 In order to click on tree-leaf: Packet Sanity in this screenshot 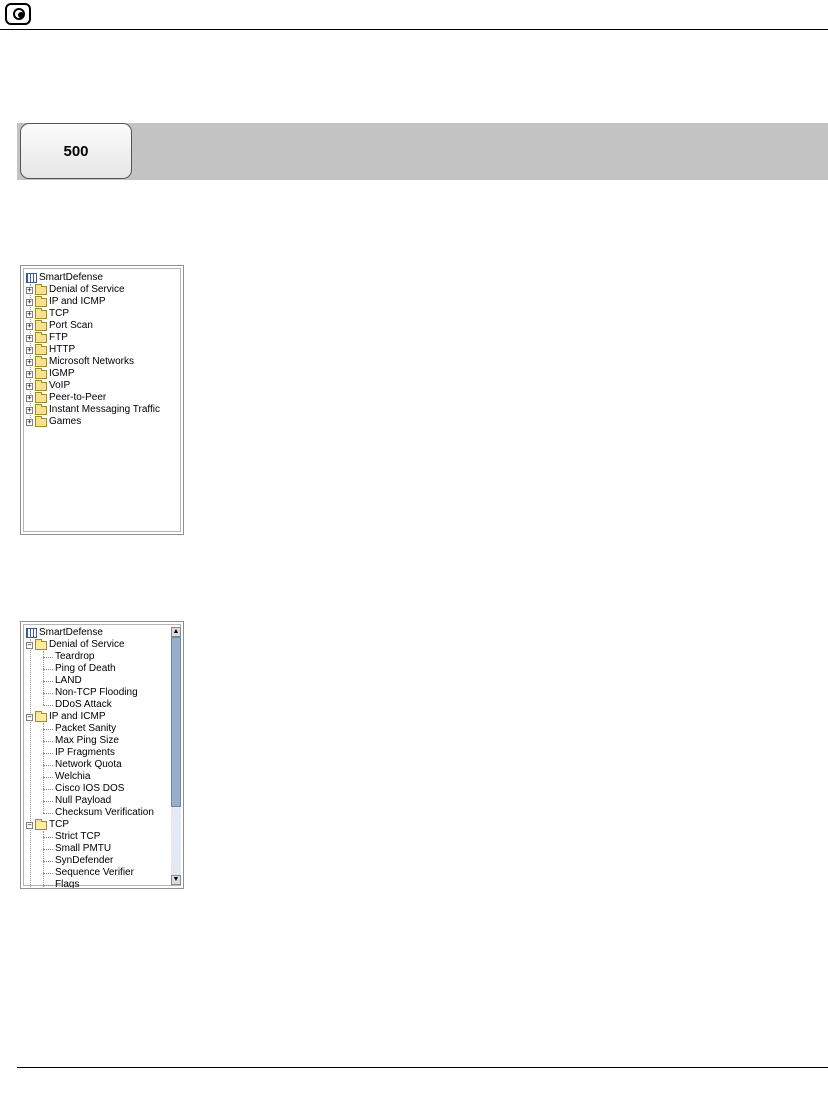, I will do `click(79, 729)`.